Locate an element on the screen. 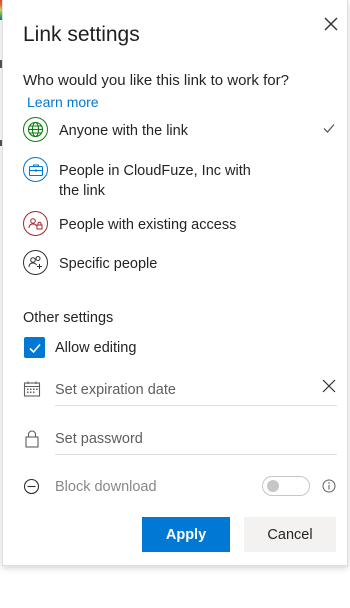 Image resolution: width=350 pixels, height=608 pixels. briefcase-icon is located at coordinates (35, 169).